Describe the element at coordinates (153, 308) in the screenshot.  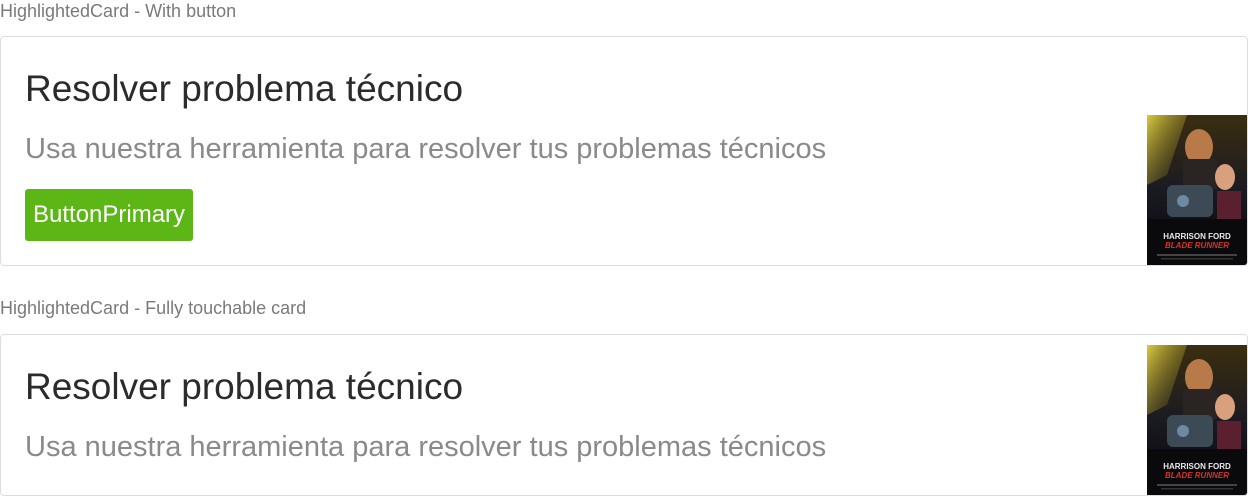
I see `section-label-fully-touchable: HighlightedCard - Fully touchable card` at that location.